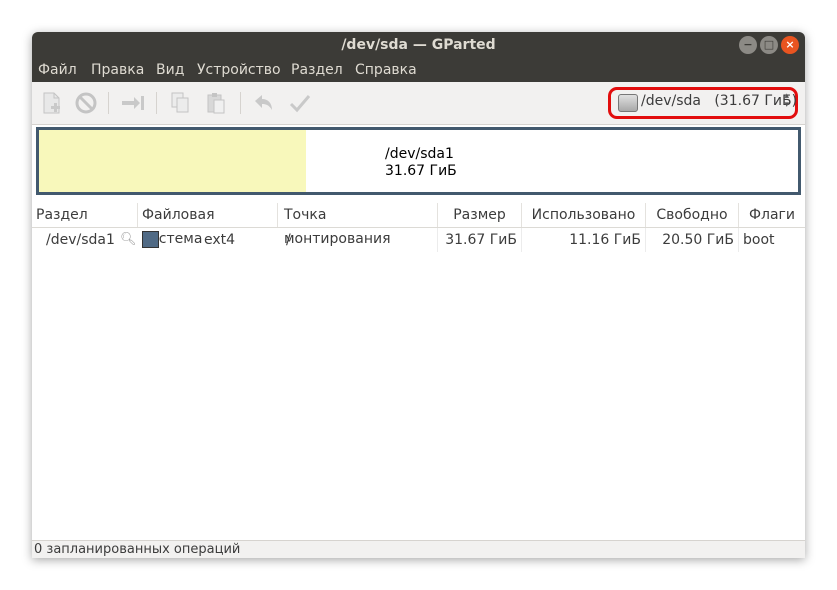 The image size is (837, 590). I want to click on used-space-bar, so click(172, 161).